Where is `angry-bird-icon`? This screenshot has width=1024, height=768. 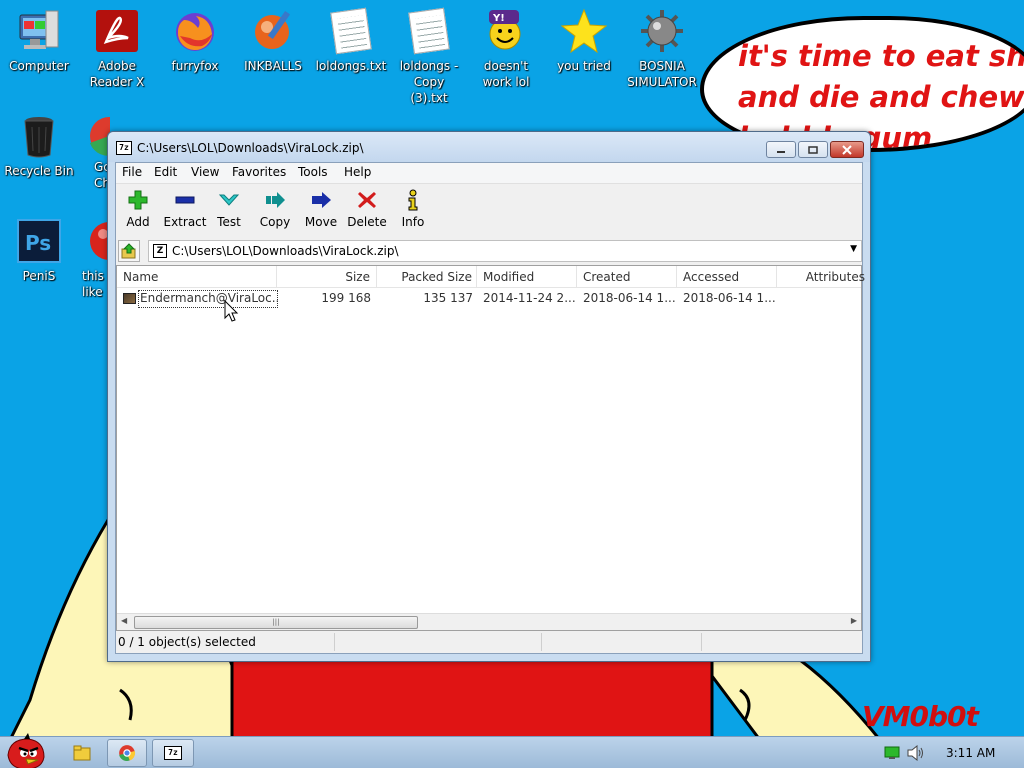 angry-bird-icon is located at coordinates (26, 750).